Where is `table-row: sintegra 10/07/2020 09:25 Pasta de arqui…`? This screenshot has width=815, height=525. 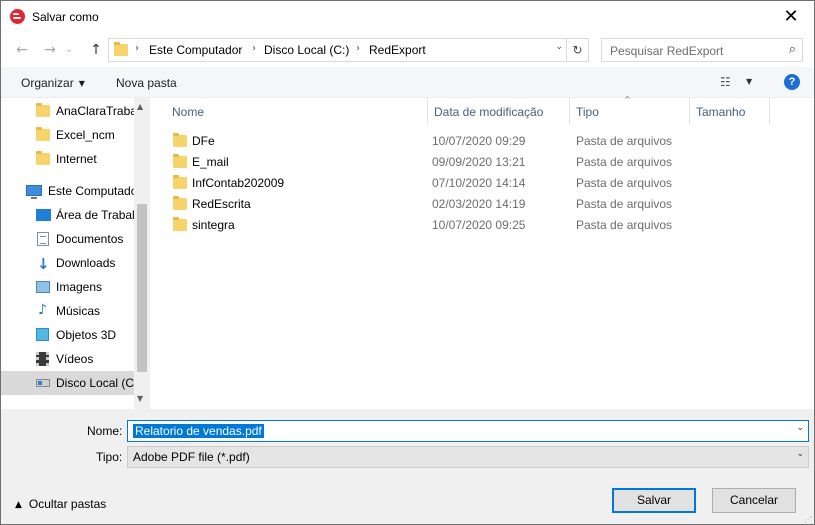
table-row: sintegra 10/07/2020 09:25 Pasta de arqui… is located at coordinates (482, 224).